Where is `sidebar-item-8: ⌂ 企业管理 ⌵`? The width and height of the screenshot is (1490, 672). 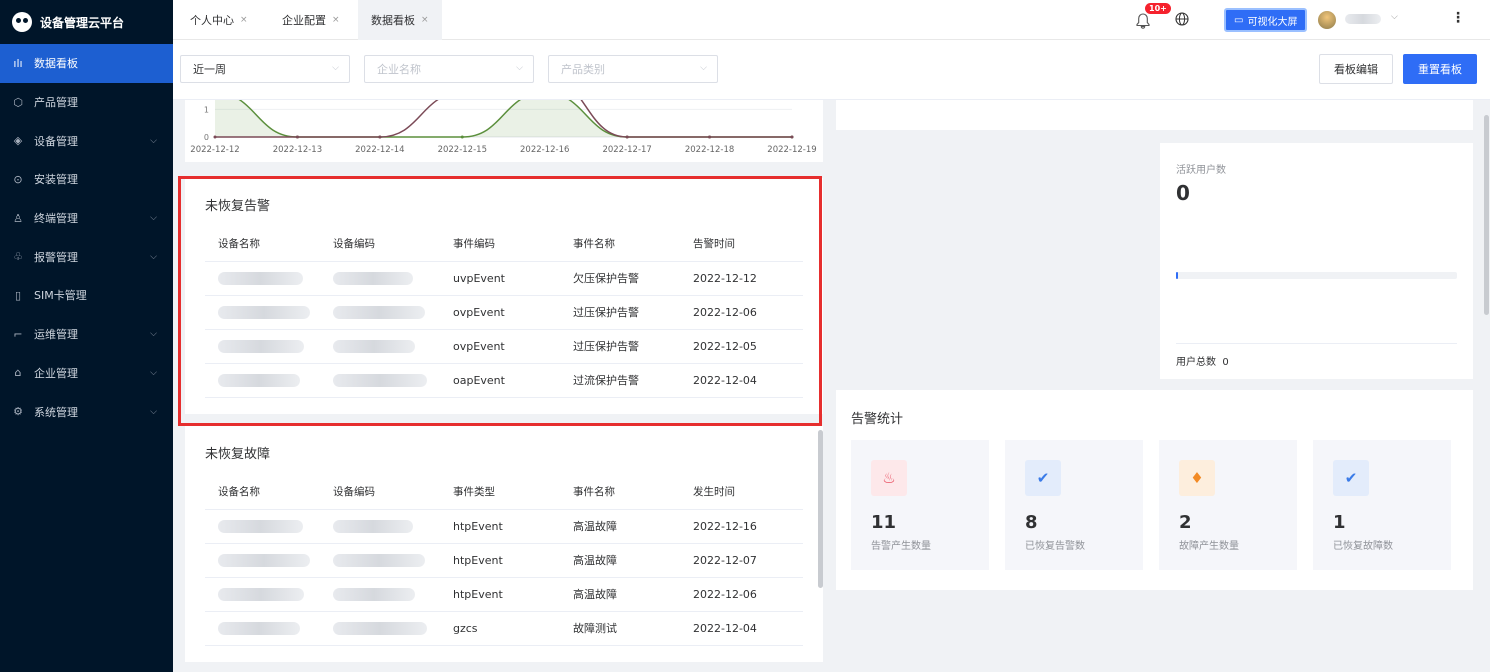
sidebar-item-8: ⌂ 企业管理 ⌵ is located at coordinates (86, 373).